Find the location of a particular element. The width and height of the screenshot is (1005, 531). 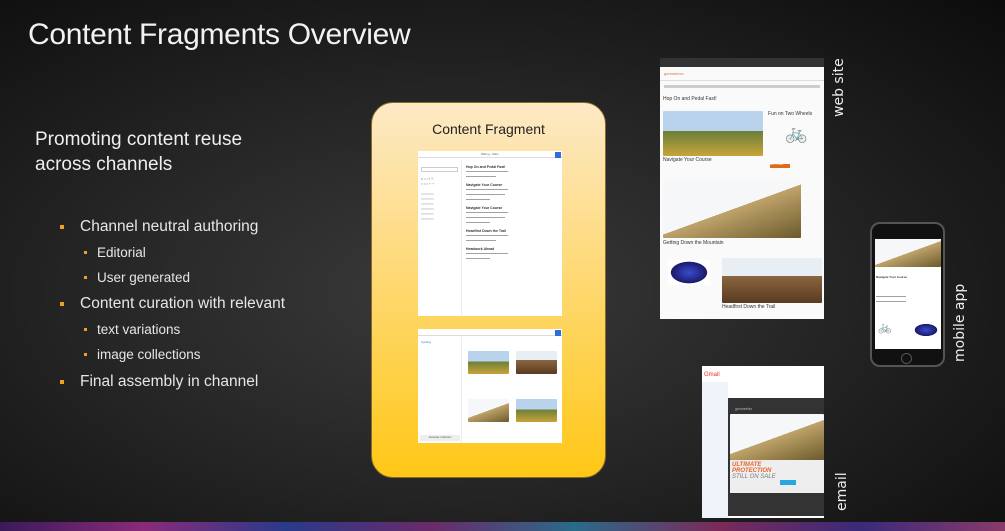

associate-collection-button: Associate Collection is located at coordinates (440, 438).